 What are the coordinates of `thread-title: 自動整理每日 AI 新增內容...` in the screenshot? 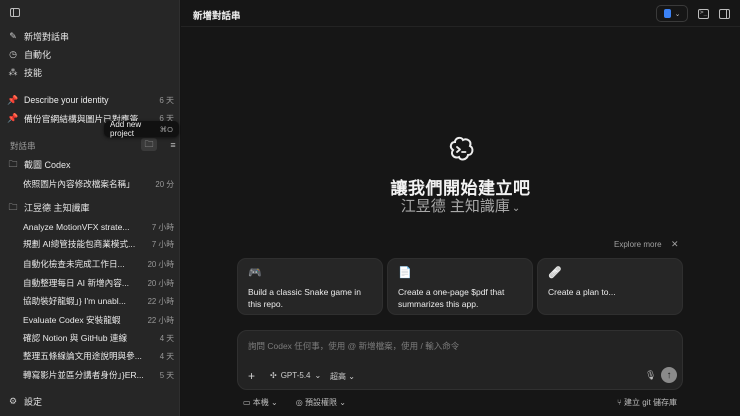 It's located at (76, 283).